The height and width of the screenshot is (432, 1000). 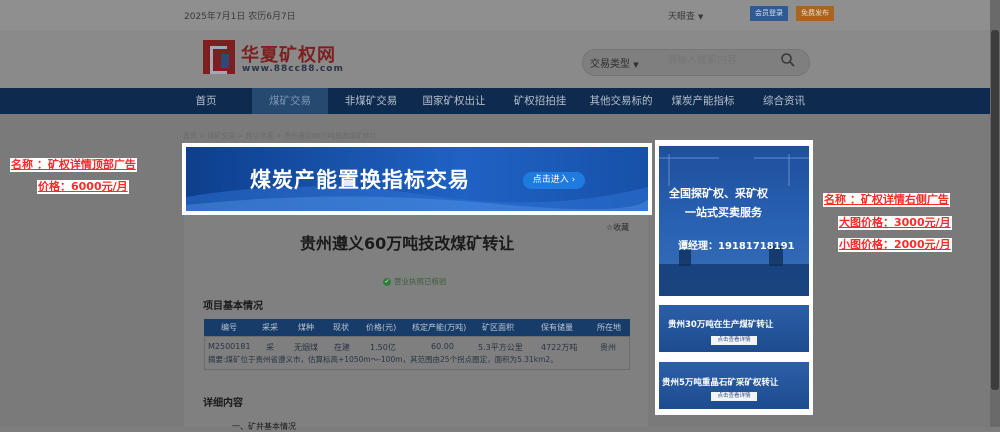 What do you see at coordinates (219, 57) in the screenshot?
I see `logo-icon` at bounding box center [219, 57].